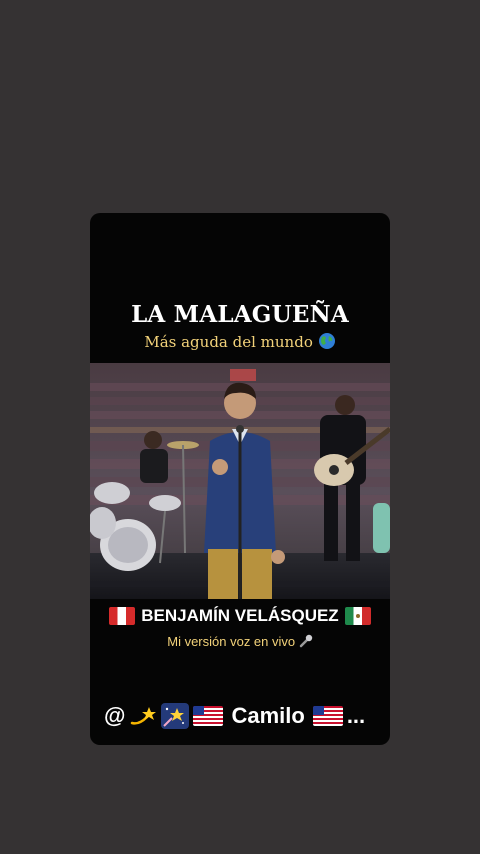  I want to click on globe-icon, so click(327, 343).